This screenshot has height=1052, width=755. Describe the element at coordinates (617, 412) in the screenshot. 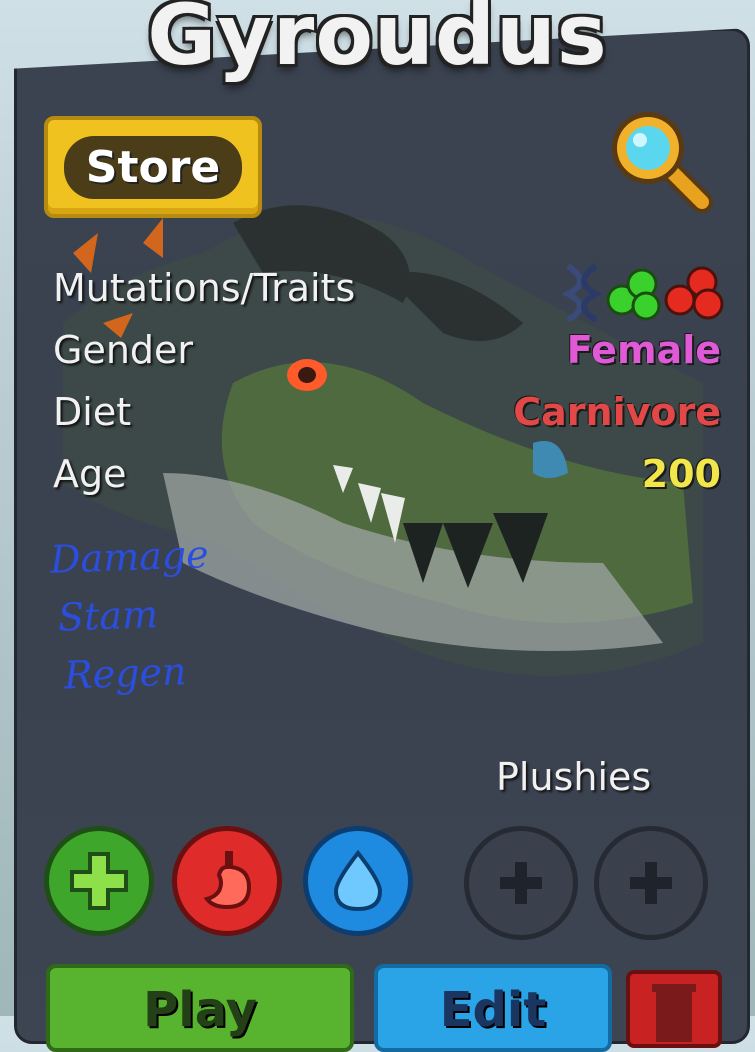

I see `diet-value: Carnivore` at that location.